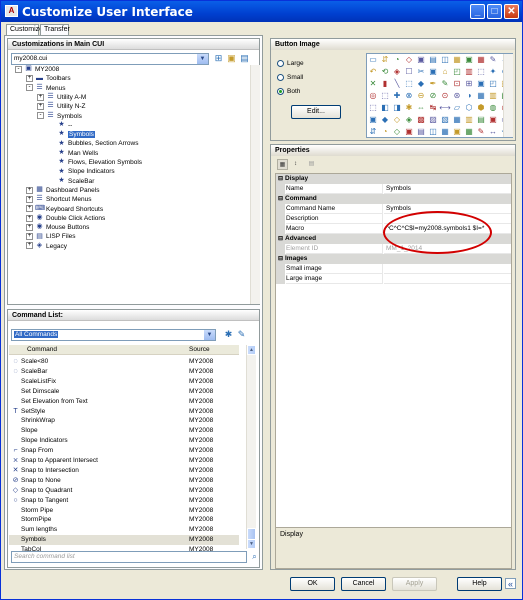  Describe the element at coordinates (421, 72) in the screenshot. I see `button-image-icon: ✂` at that location.